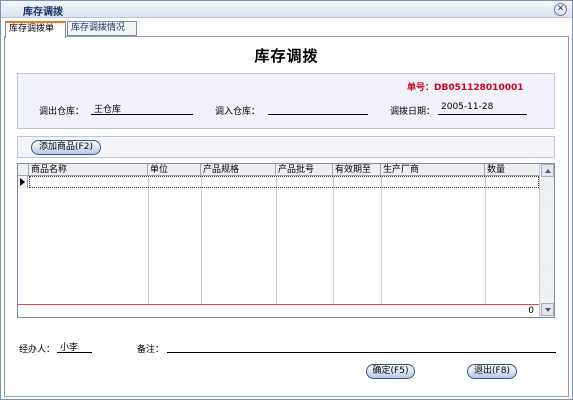 The width and height of the screenshot is (573, 400). Describe the element at coordinates (512, 170) in the screenshot. I see `column-header: 数量` at that location.